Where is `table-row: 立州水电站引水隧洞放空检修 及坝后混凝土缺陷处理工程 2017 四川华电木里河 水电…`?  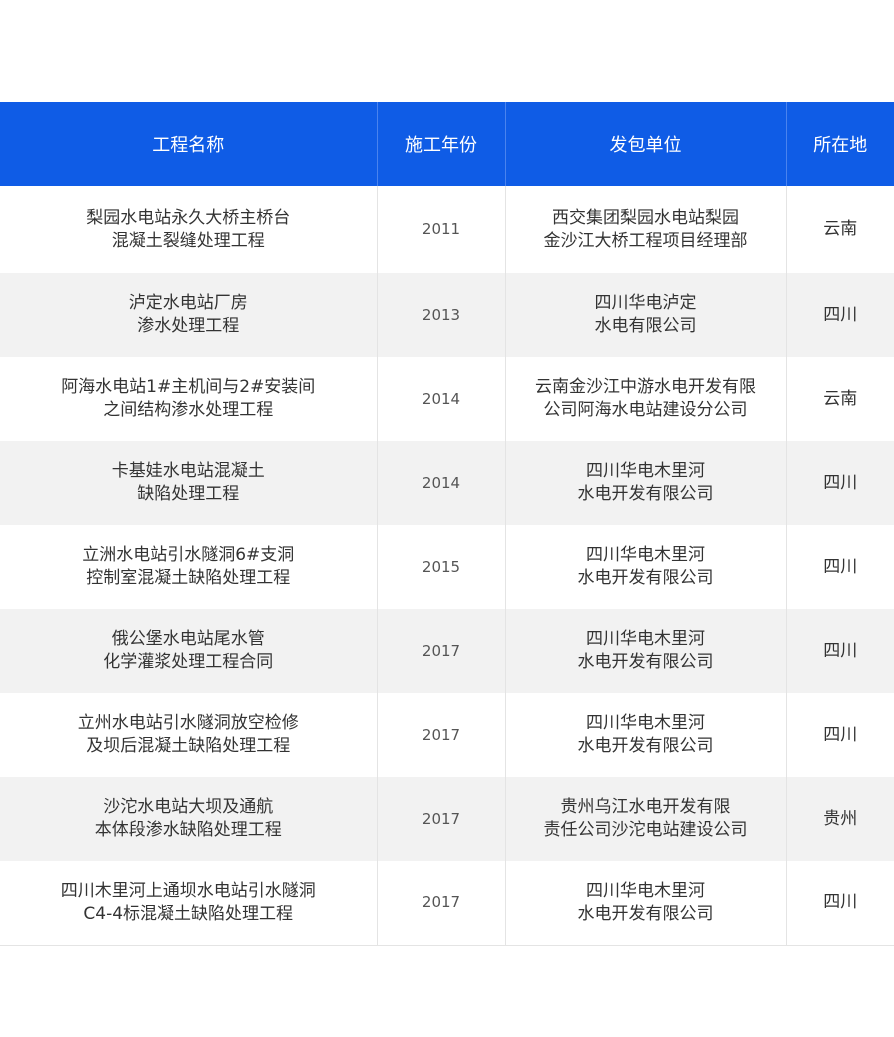 table-row: 立州水电站引水隧洞放空检修 及坝后混凝土缺陷处理工程 2017 四川华电木里河 水电… is located at coordinates (447, 735).